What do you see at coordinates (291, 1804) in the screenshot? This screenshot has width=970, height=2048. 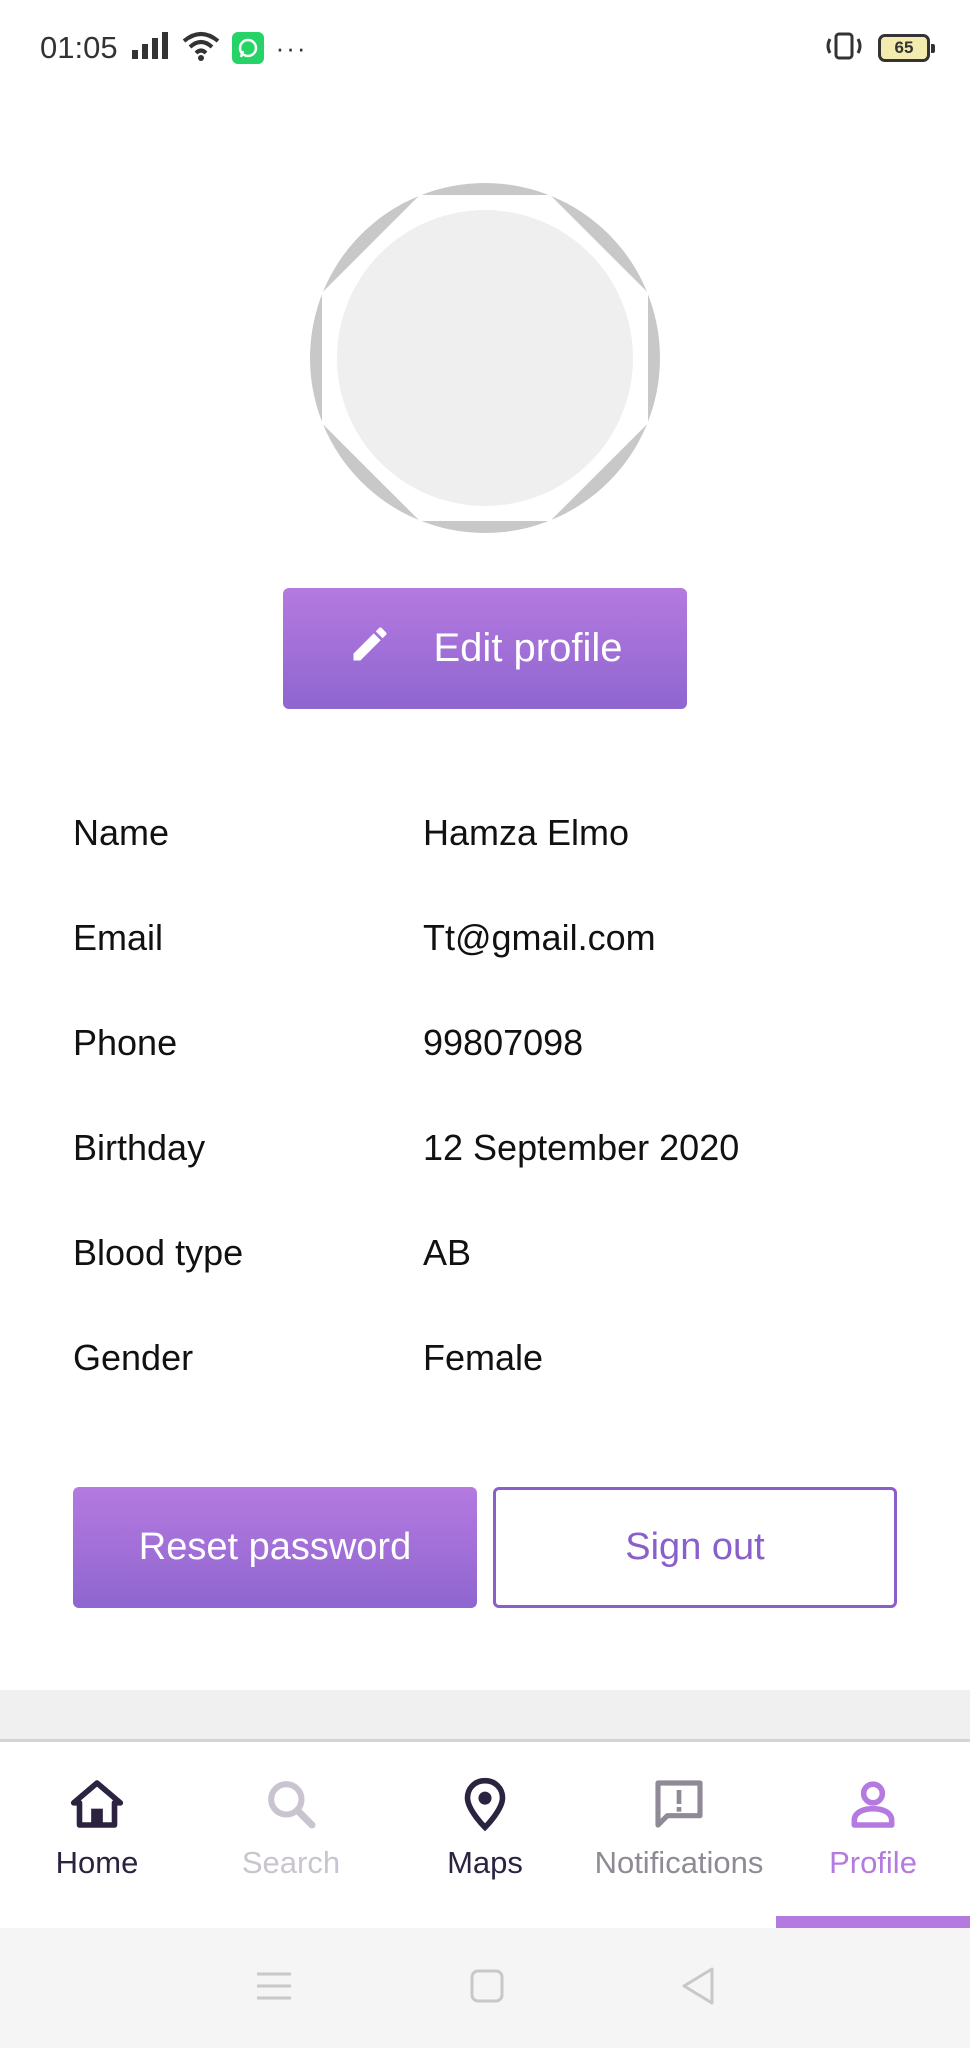 I see `search-icon` at bounding box center [291, 1804].